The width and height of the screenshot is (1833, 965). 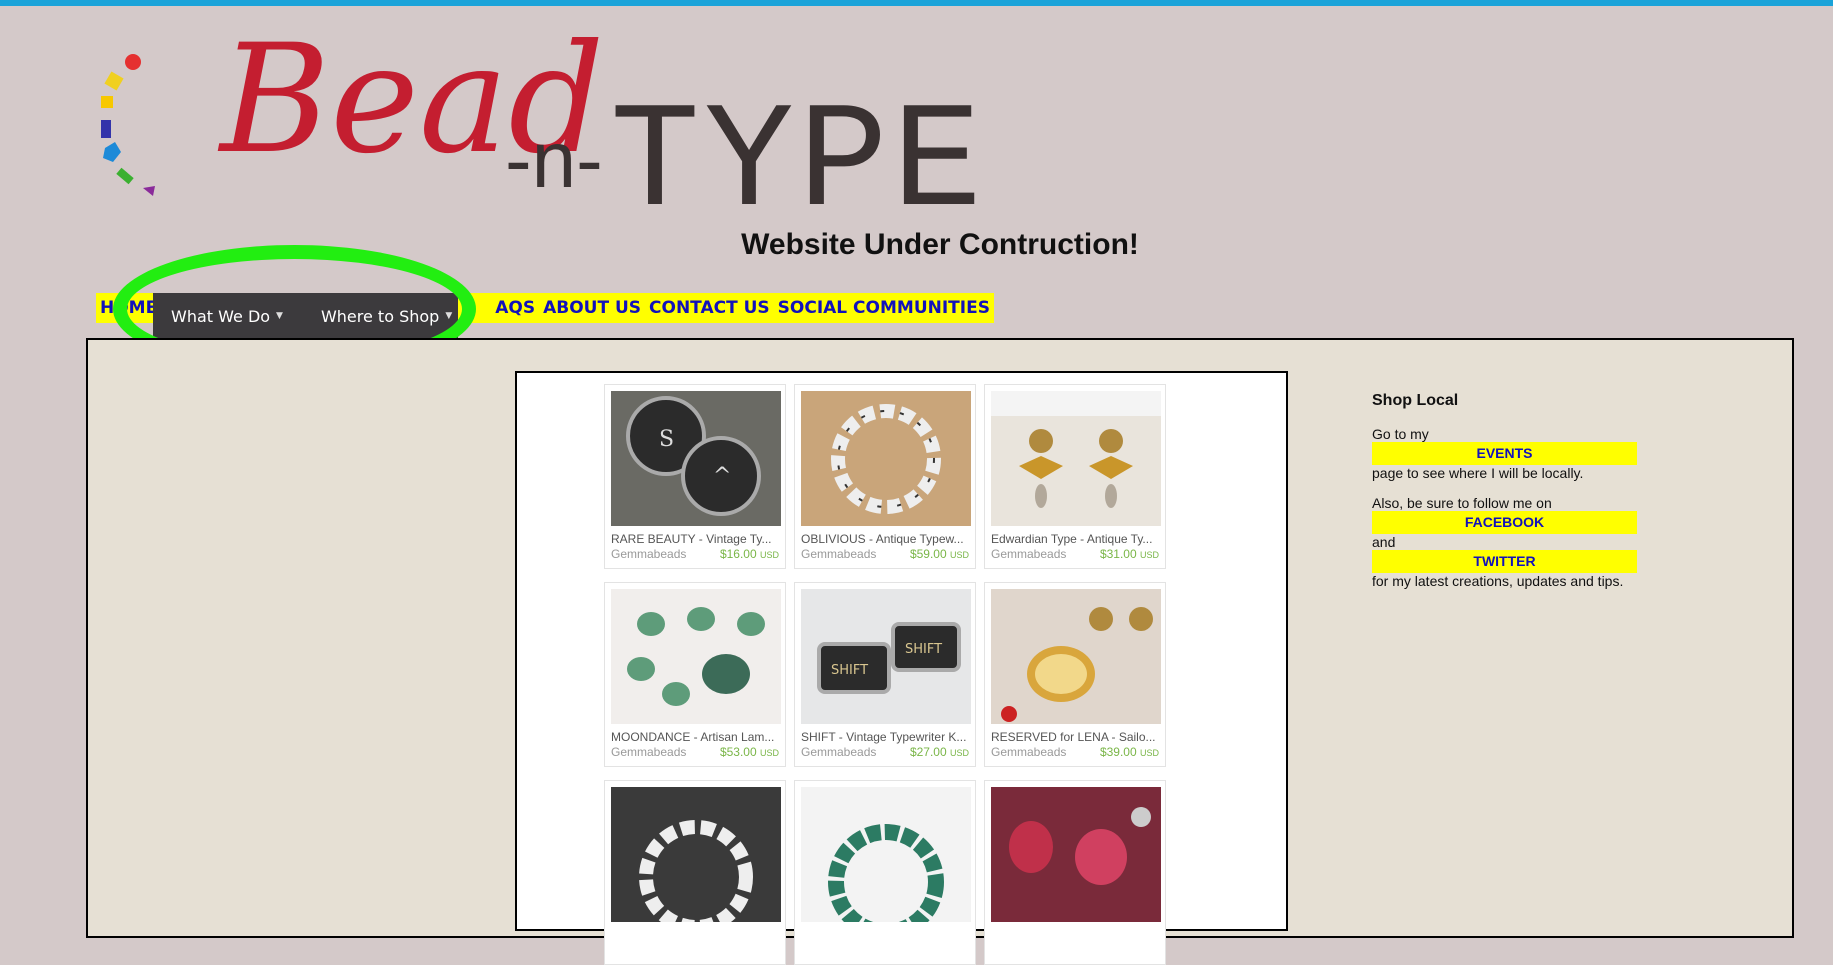 What do you see at coordinates (1400, 434) in the screenshot?
I see `sidebar-text: Go to my` at bounding box center [1400, 434].